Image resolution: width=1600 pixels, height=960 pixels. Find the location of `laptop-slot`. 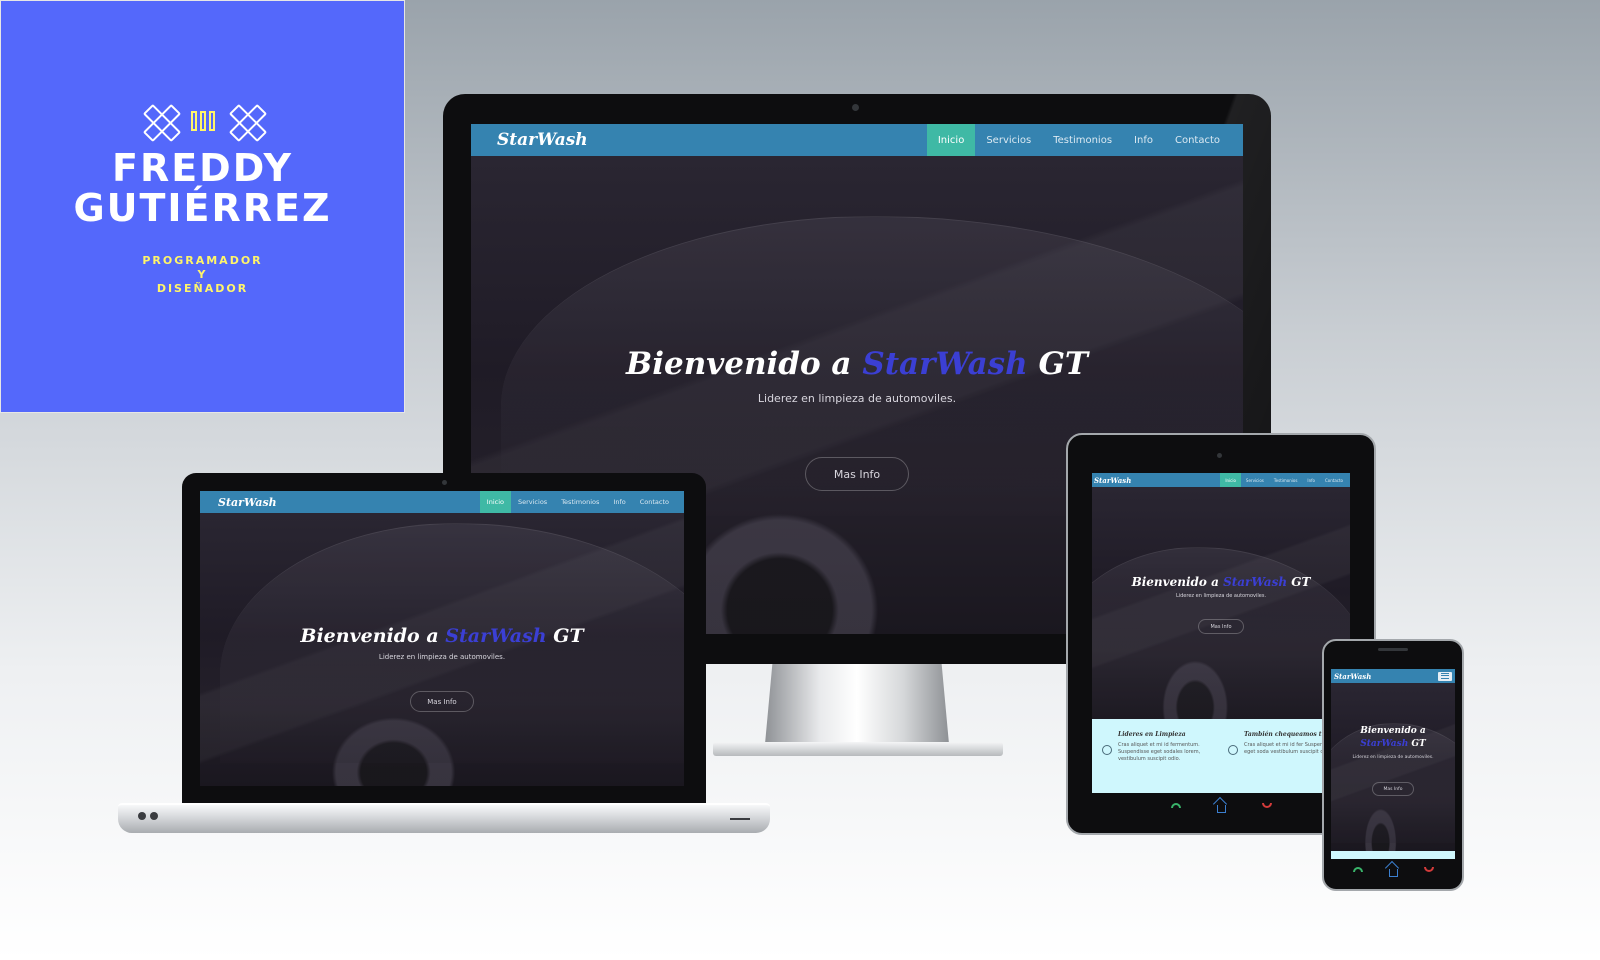

laptop-slot is located at coordinates (740, 819).